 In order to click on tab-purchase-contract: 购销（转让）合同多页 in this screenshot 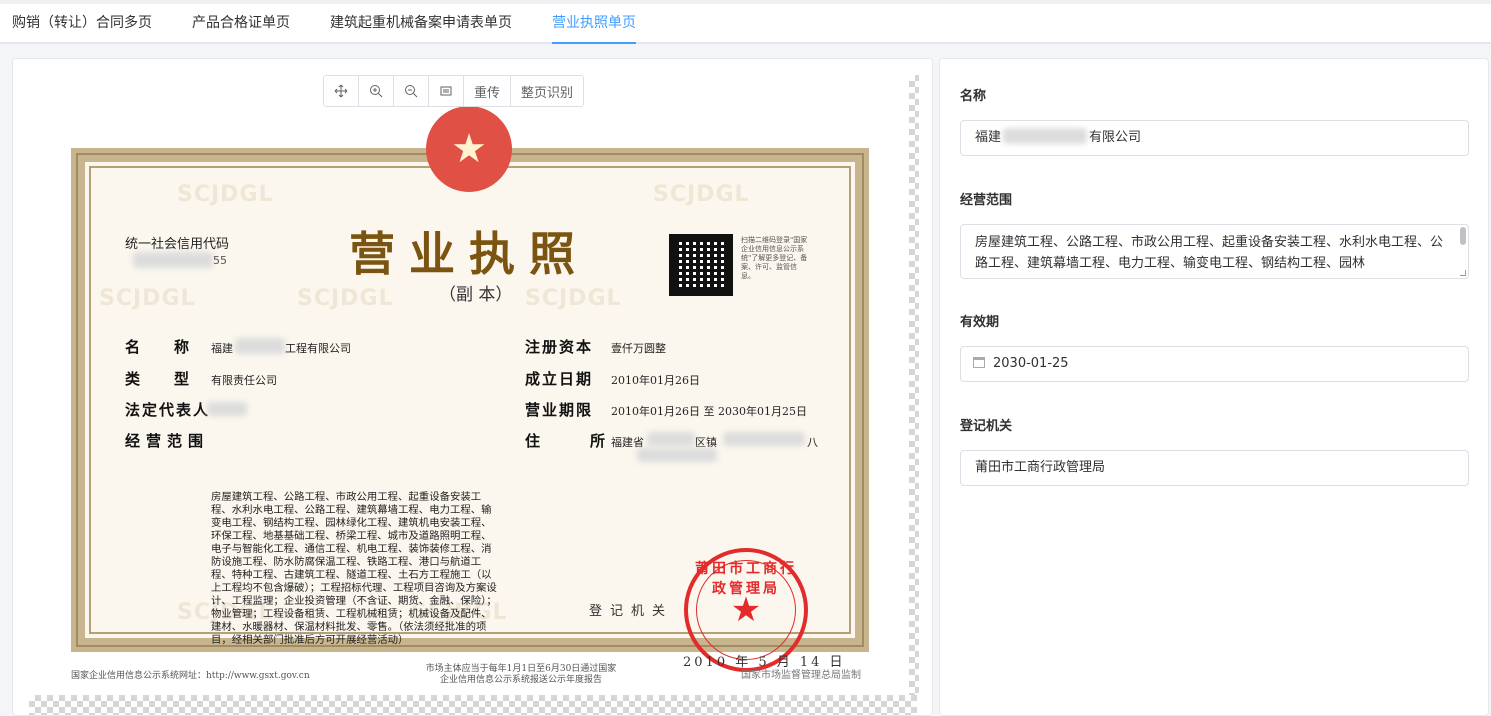, I will do `click(82, 24)`.